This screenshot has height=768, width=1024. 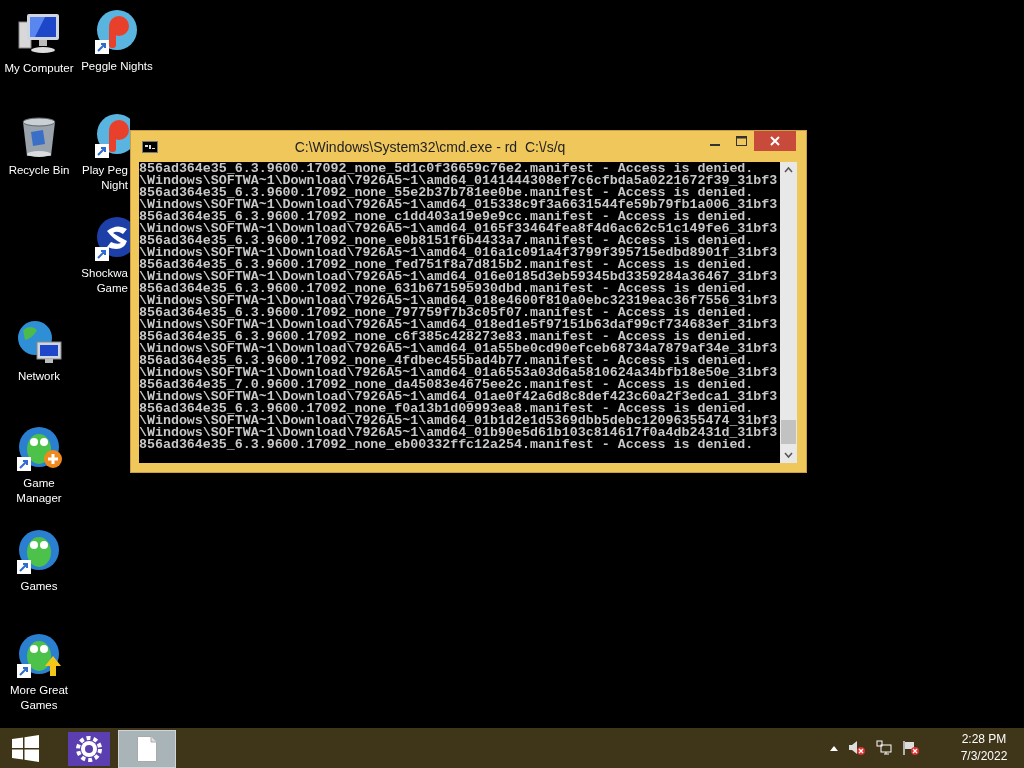 What do you see at coordinates (459, 349) in the screenshot?
I see `console-line: \Windows\SOFTWA~1\Download\7926A5~1\amd64_01a55be0cd90efceb68734a7879af34e_31bf3` at bounding box center [459, 349].